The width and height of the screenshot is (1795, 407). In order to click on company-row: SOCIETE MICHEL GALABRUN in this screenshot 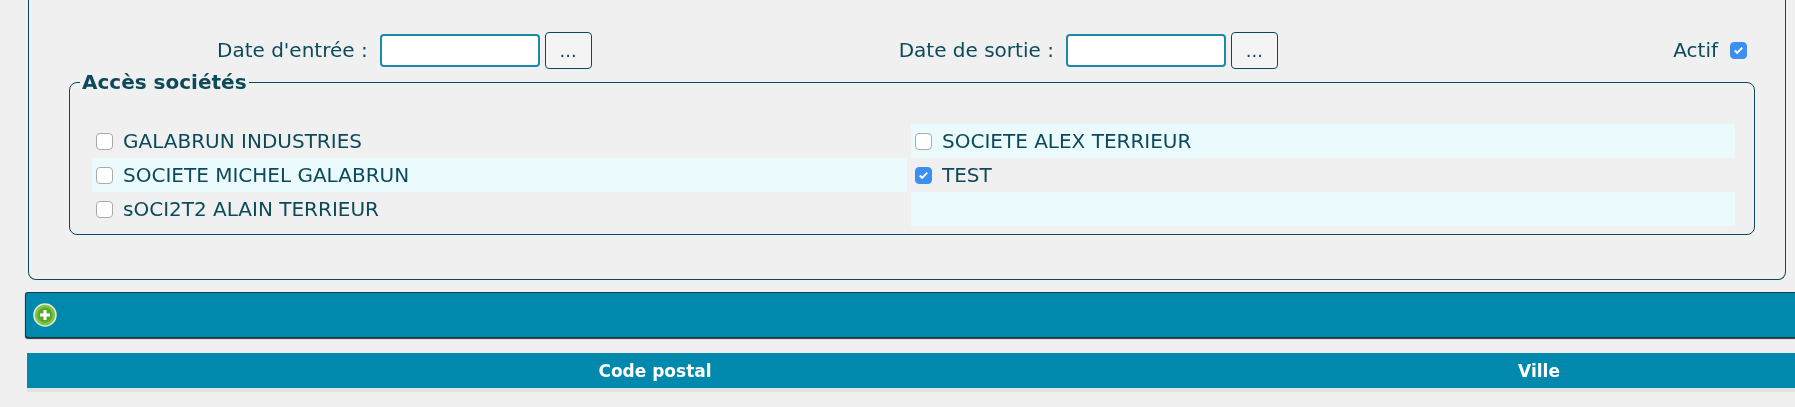, I will do `click(499, 175)`.